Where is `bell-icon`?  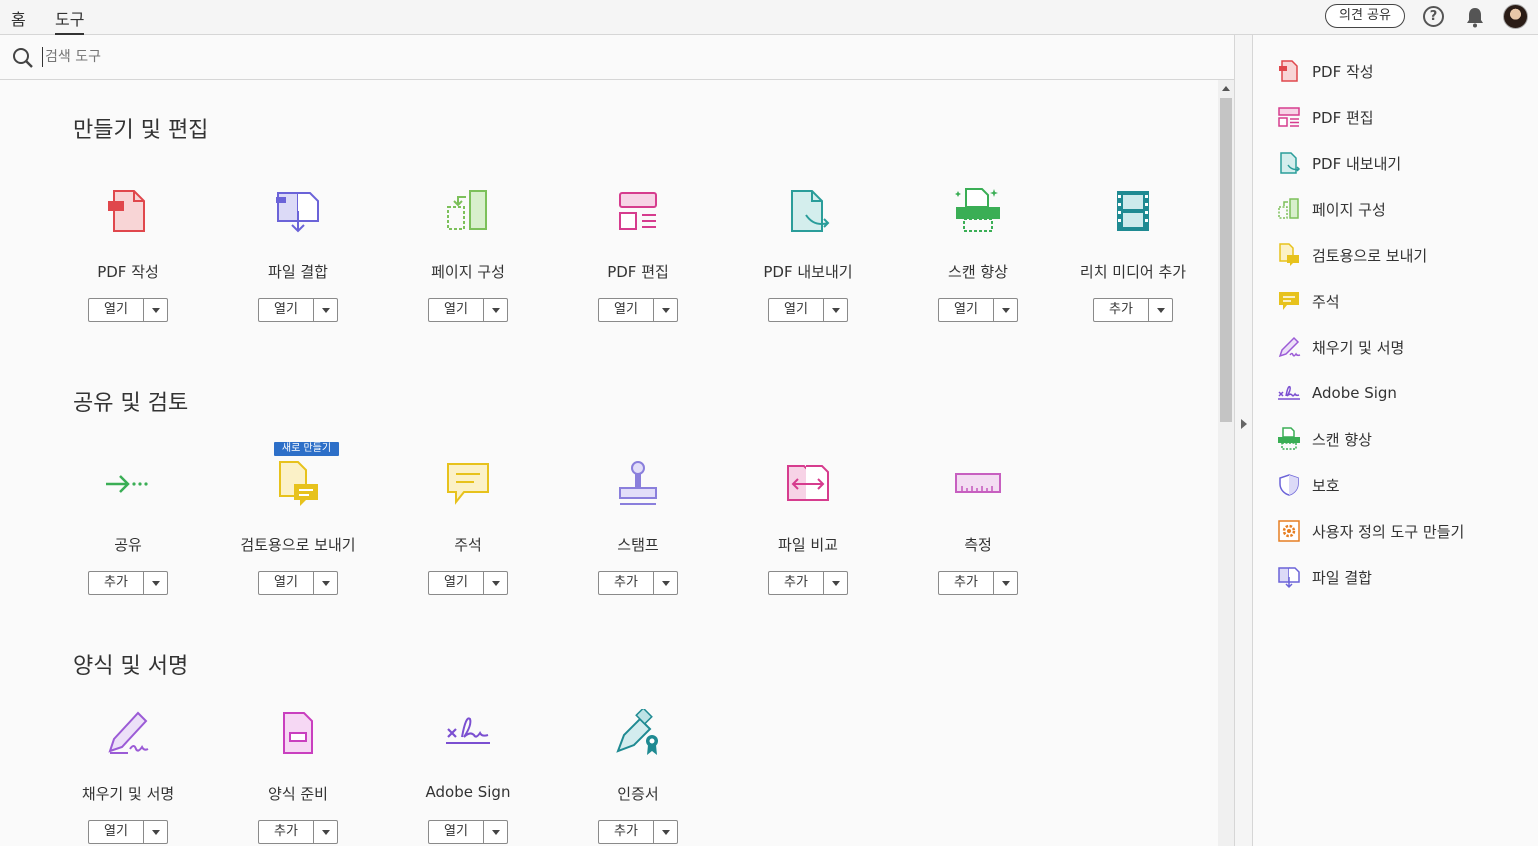
bell-icon is located at coordinates (1475, 17).